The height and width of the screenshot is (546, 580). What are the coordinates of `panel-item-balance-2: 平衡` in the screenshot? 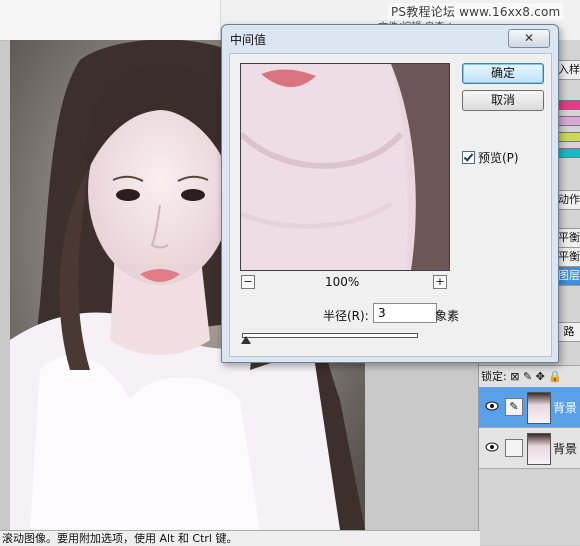 It's located at (568, 257).